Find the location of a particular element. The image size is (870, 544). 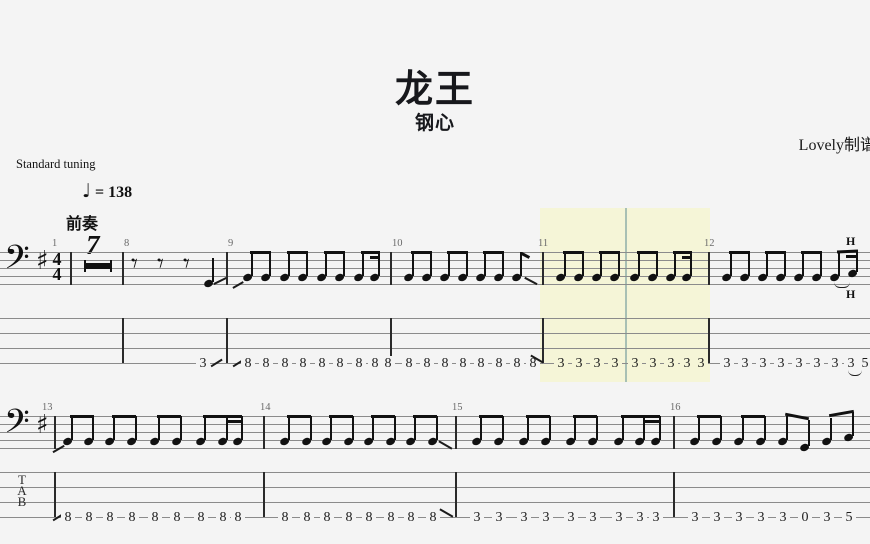

tempo-marking: ♩ = 138 is located at coordinates (107, 191).